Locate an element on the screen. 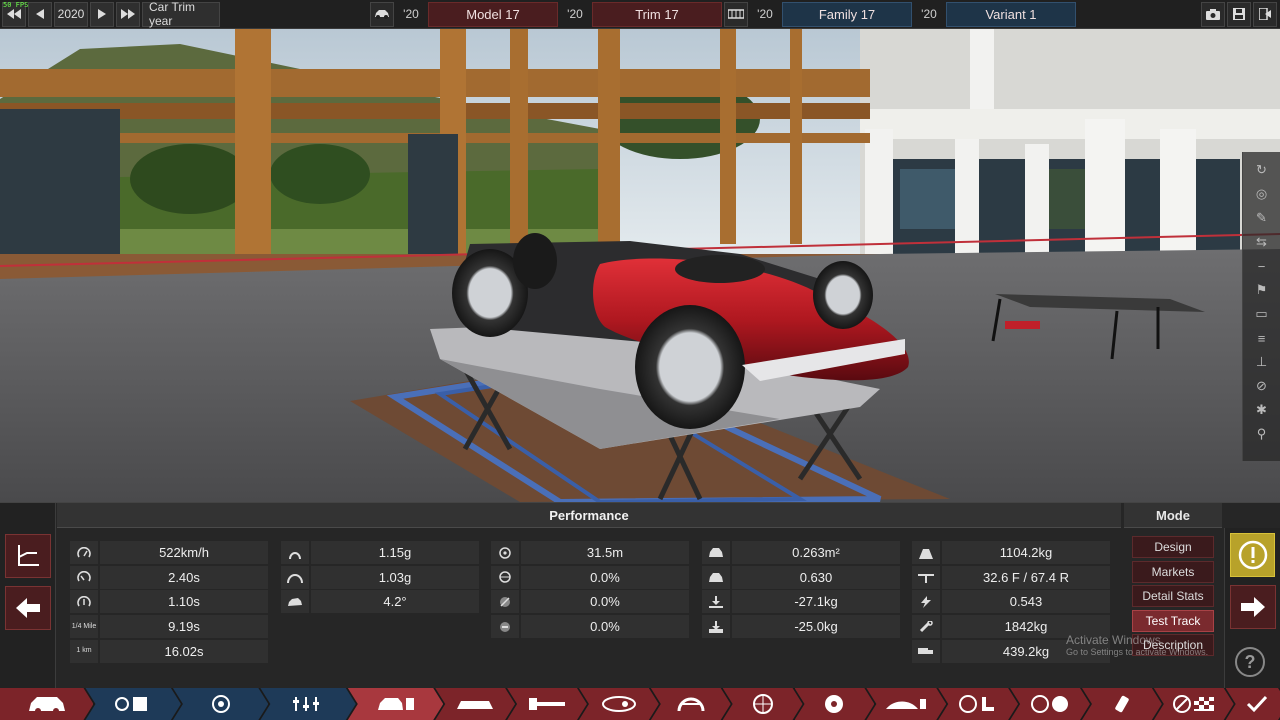  headlight-icon is located at coordinates (619, 704).